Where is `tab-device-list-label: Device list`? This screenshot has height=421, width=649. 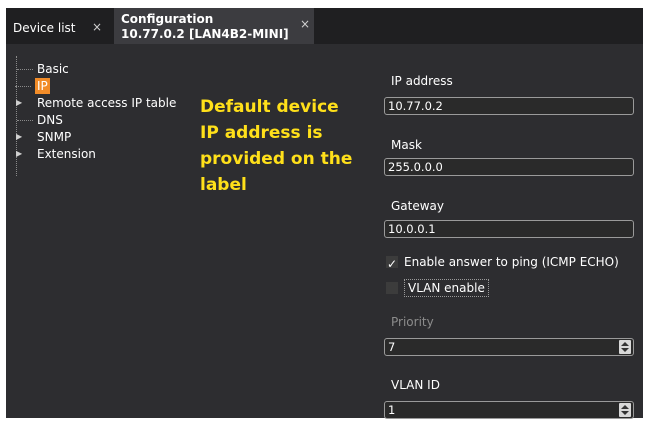 tab-device-list-label: Device list is located at coordinates (44, 28).